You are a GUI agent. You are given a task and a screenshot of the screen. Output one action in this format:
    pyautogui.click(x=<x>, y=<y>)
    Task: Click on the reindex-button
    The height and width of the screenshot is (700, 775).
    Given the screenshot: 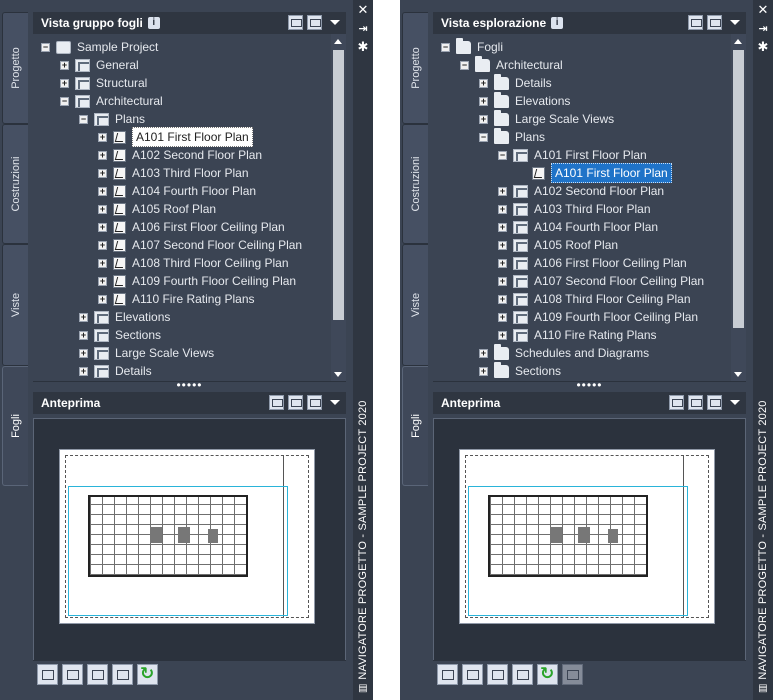 What is the action you would take?
    pyautogui.click(x=572, y=674)
    